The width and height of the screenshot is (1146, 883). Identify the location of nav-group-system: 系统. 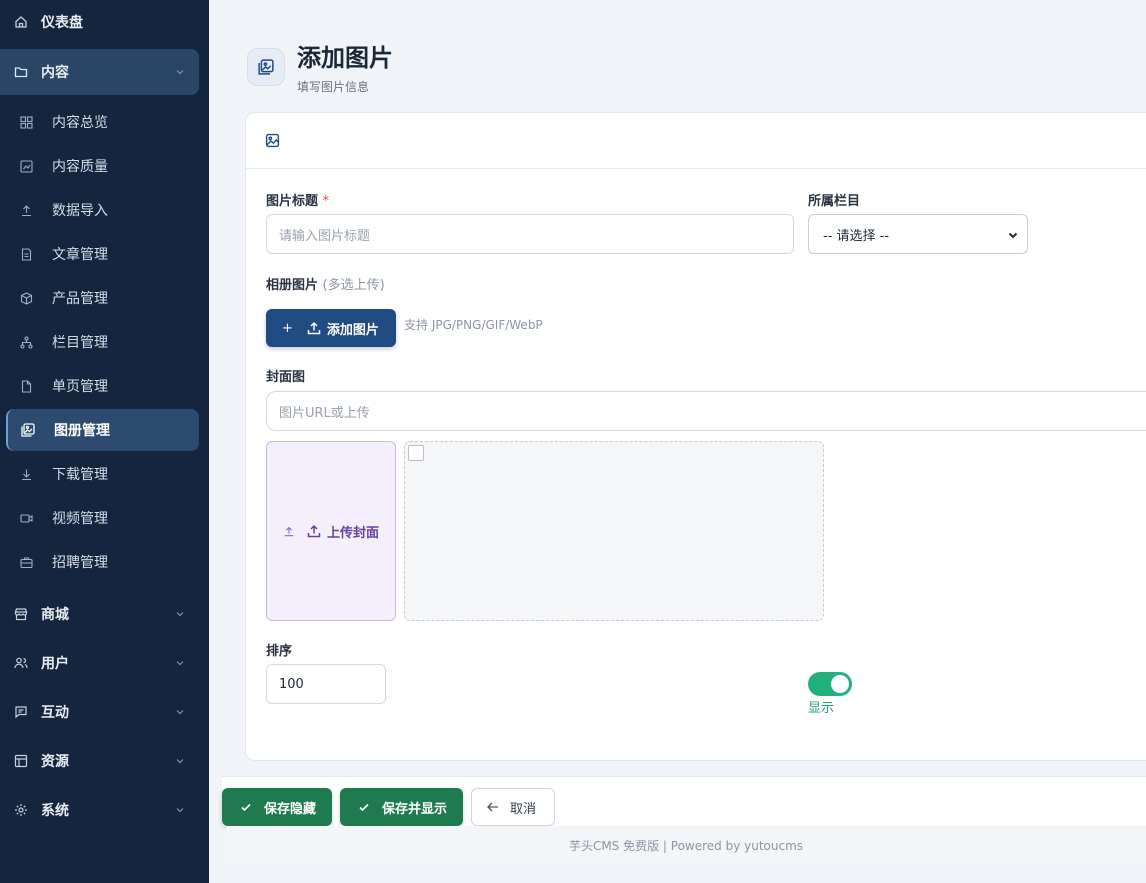
(99, 810).